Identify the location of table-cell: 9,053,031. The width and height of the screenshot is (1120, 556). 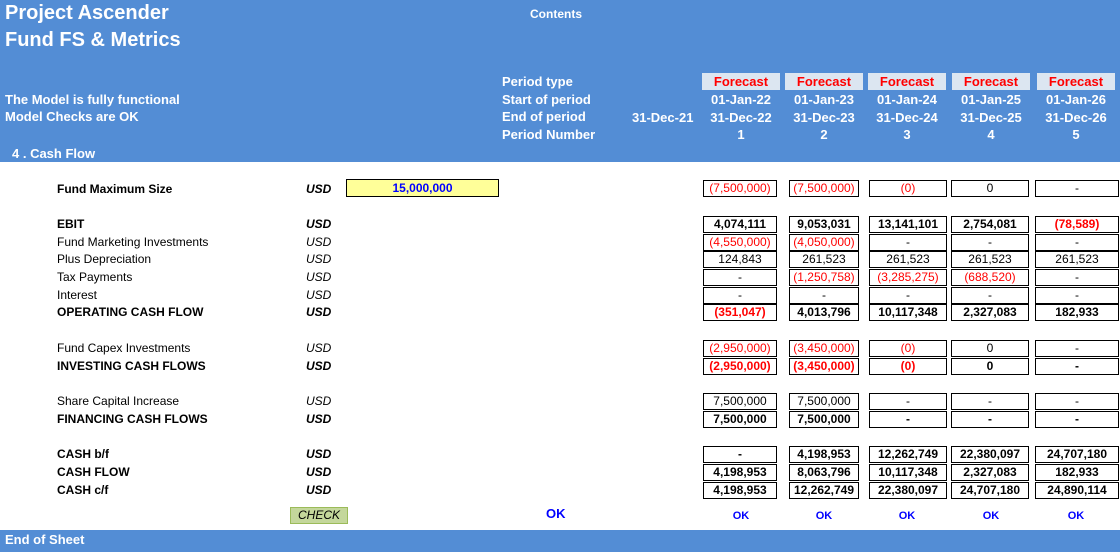
(824, 224).